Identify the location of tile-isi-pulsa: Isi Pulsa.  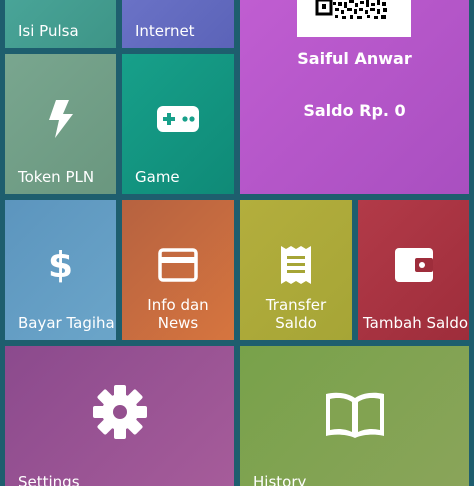
(60, 24).